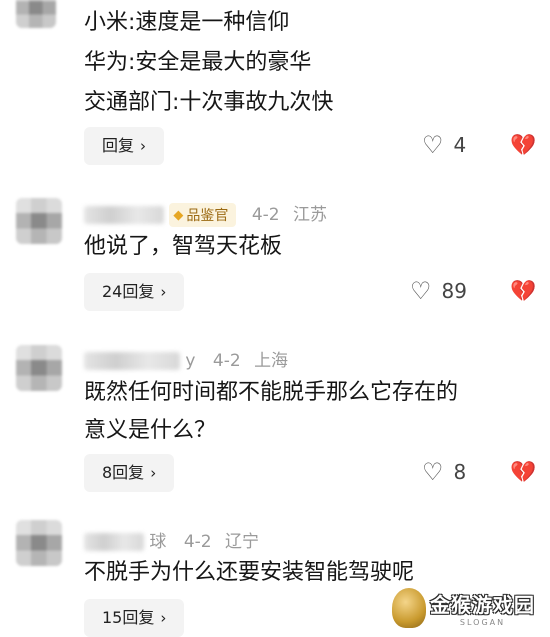  I want to click on username-tail: 球, so click(158, 542).